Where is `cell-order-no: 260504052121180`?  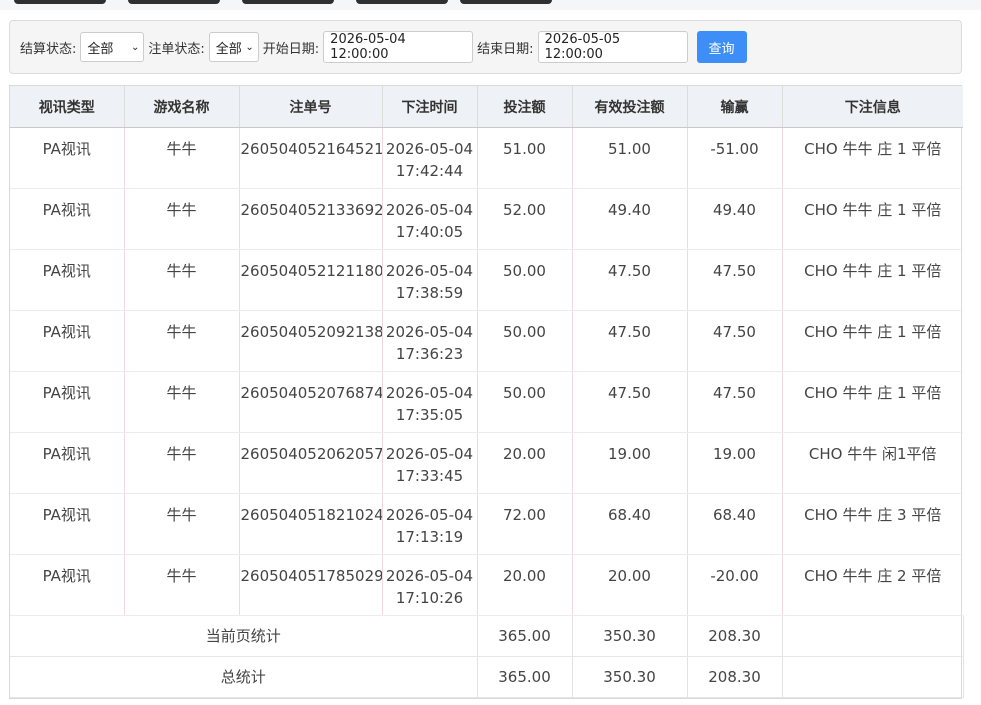 cell-order-no: 260504052121180 is located at coordinates (311, 280).